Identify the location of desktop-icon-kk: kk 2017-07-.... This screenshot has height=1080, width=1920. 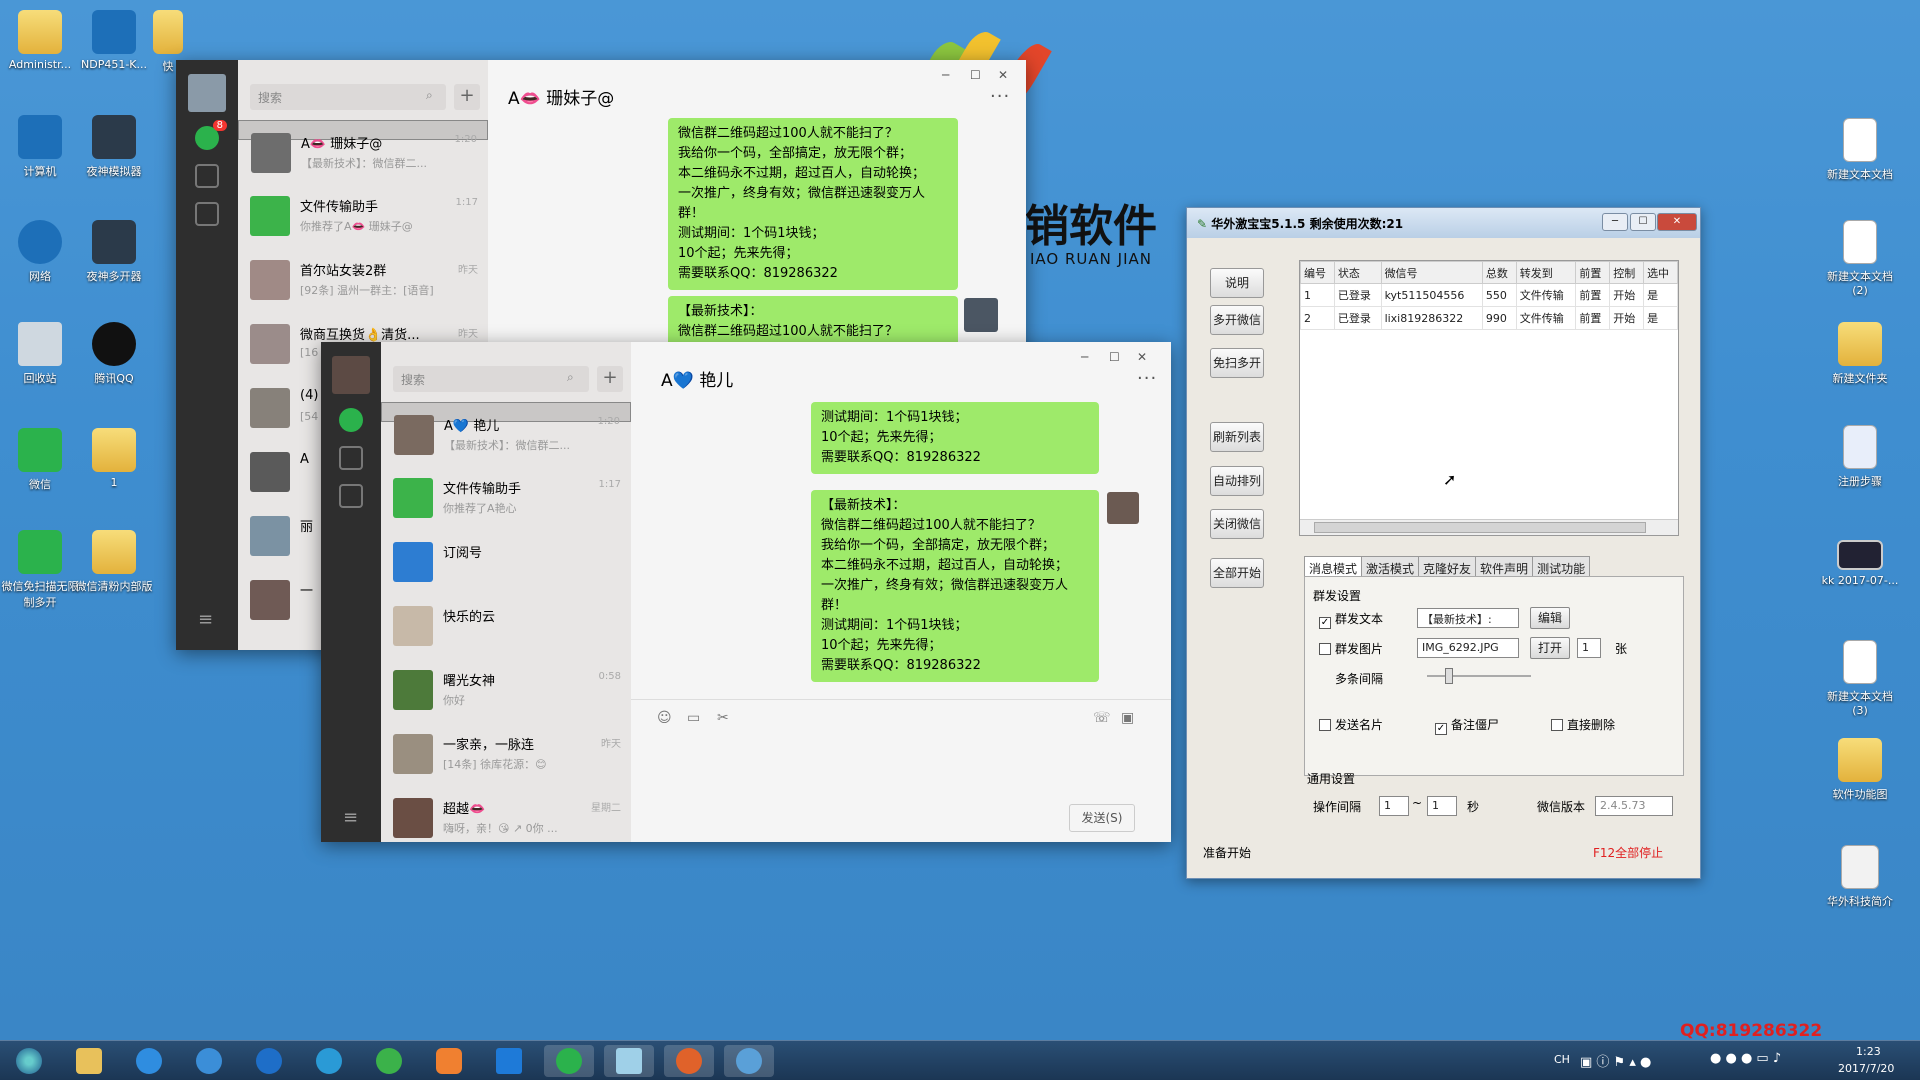
(1860, 563).